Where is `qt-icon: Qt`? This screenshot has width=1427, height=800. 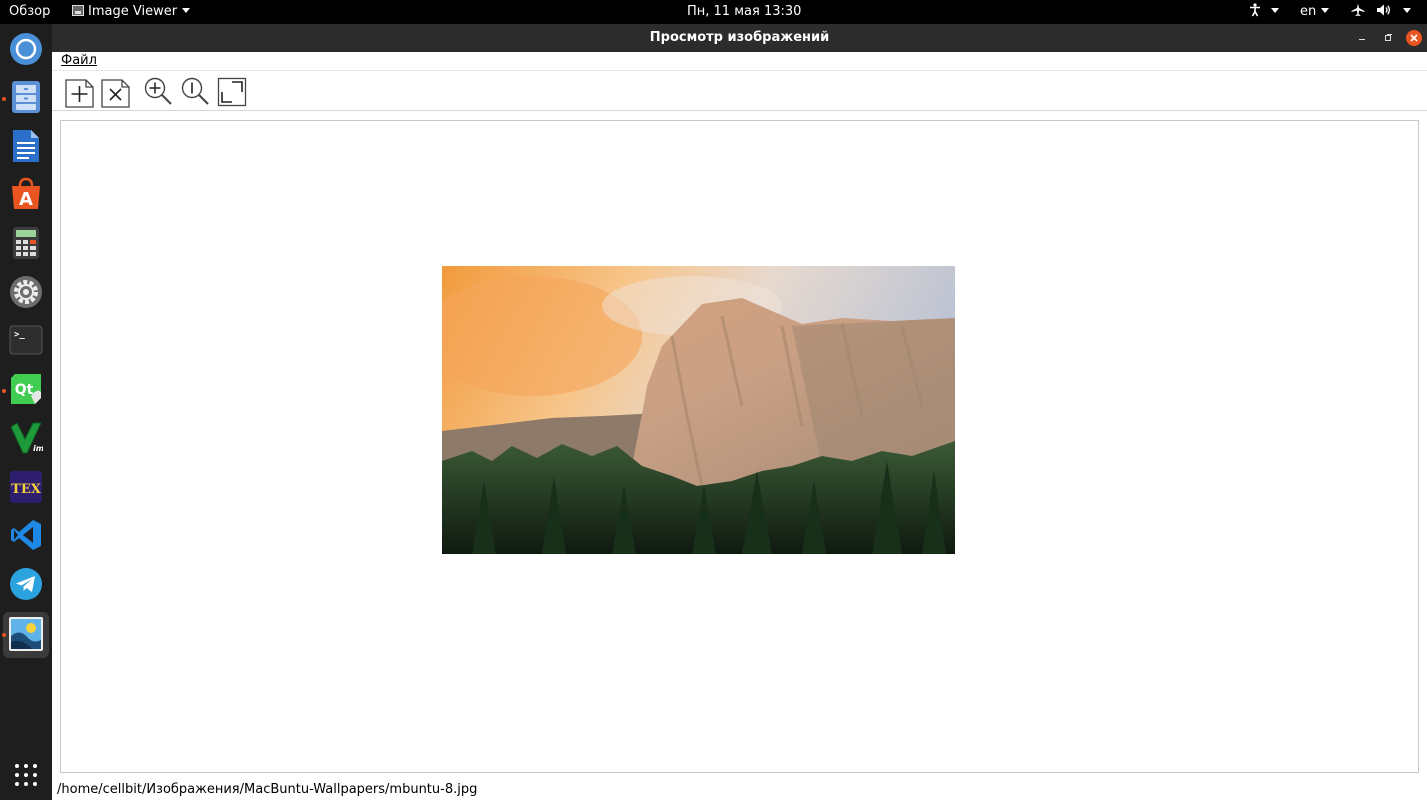 qt-icon: Qt is located at coordinates (26, 389).